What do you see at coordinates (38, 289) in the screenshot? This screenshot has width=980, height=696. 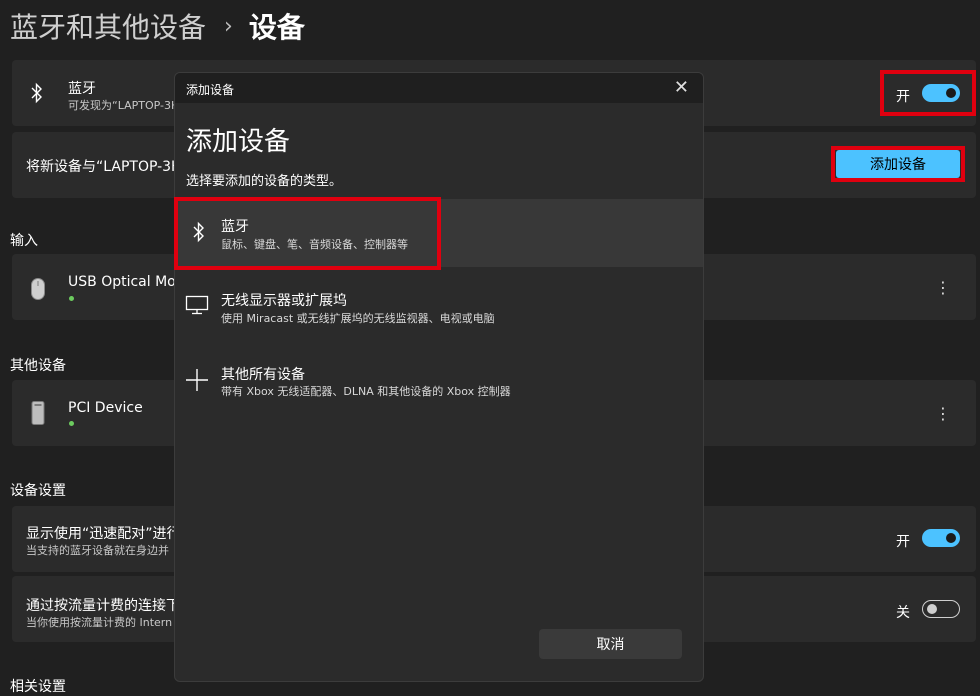 I see `mouse-icon` at bounding box center [38, 289].